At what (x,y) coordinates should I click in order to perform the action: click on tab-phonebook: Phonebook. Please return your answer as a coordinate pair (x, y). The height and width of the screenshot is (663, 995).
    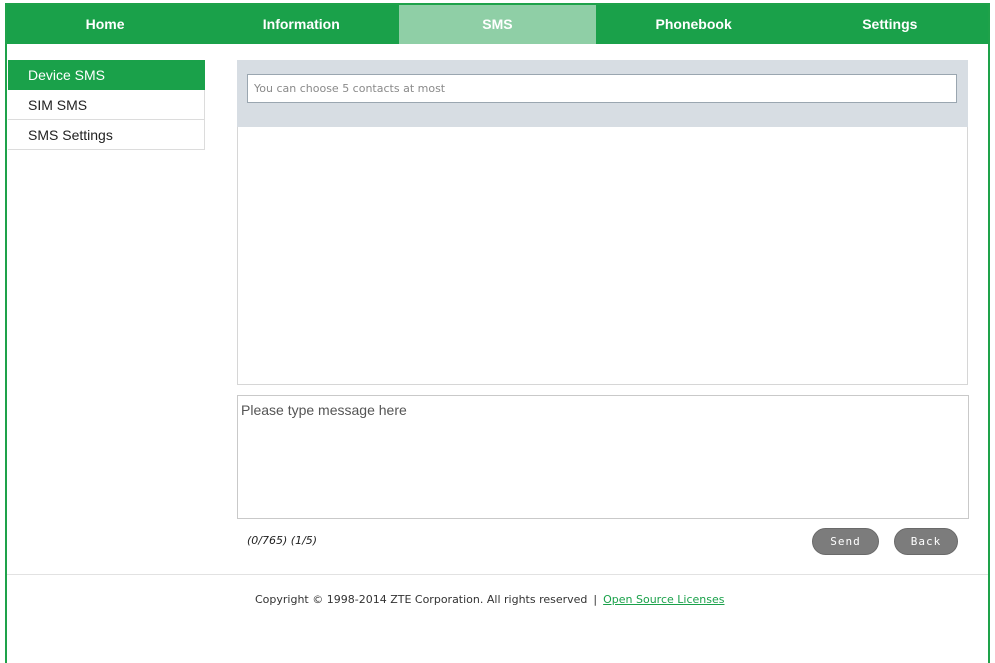
    Looking at the image, I should click on (694, 24).